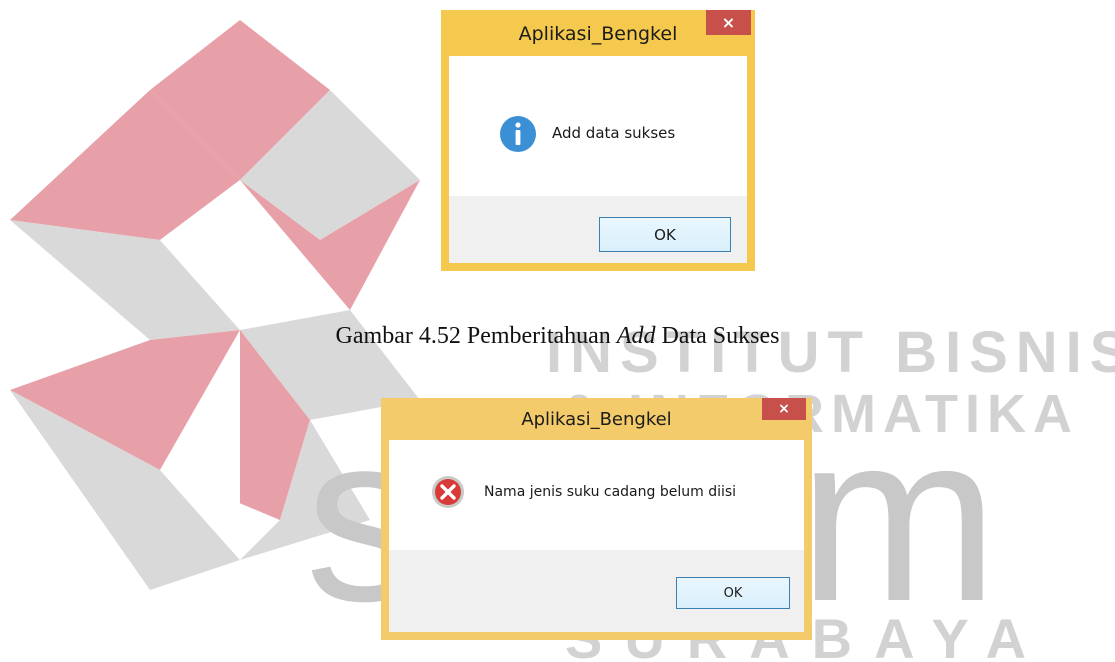  I want to click on error-icon, so click(448, 492).